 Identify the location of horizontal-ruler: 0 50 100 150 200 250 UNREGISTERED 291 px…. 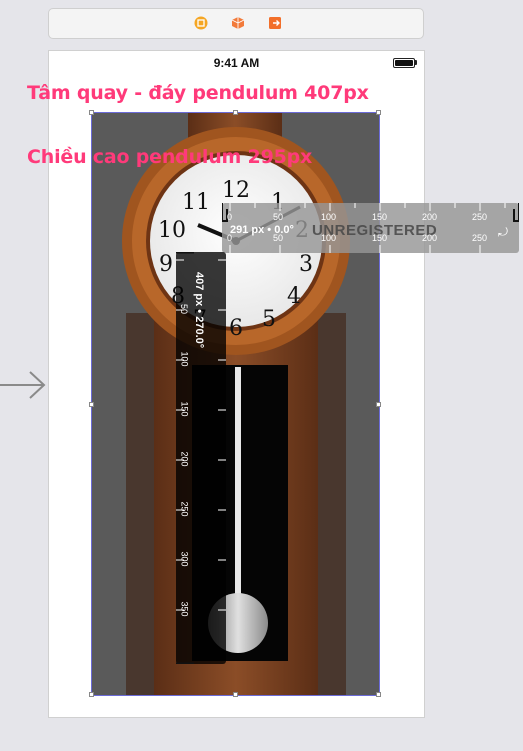
(370, 228).